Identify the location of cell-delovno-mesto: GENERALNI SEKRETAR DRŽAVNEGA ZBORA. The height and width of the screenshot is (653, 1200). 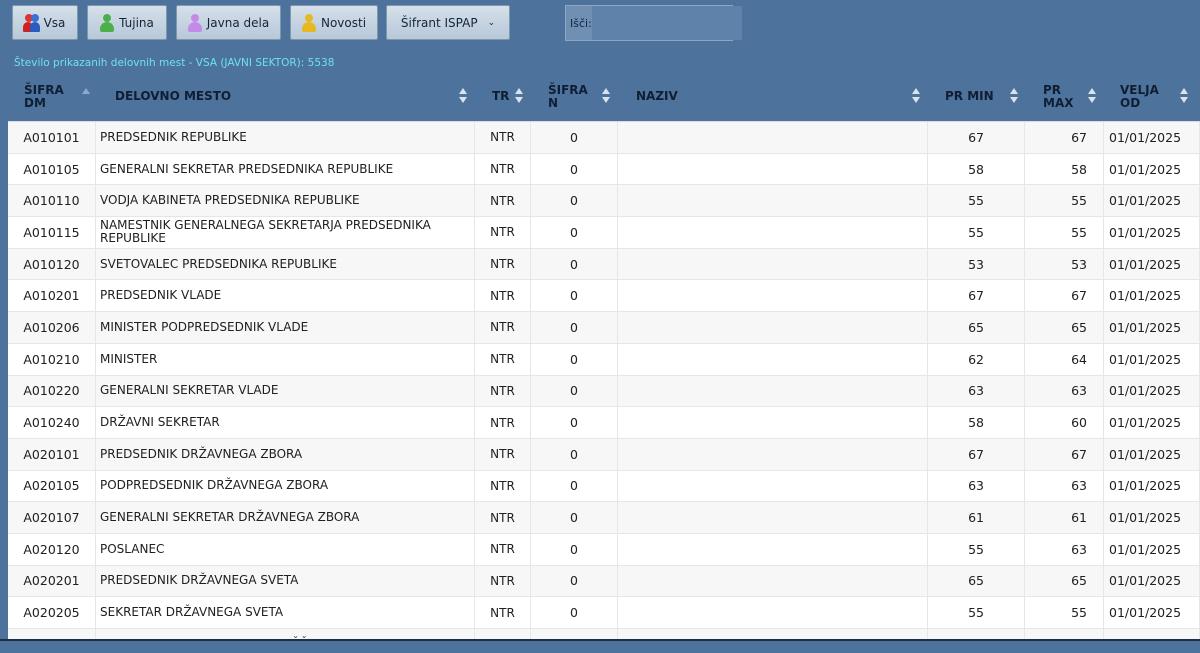
(285, 517).